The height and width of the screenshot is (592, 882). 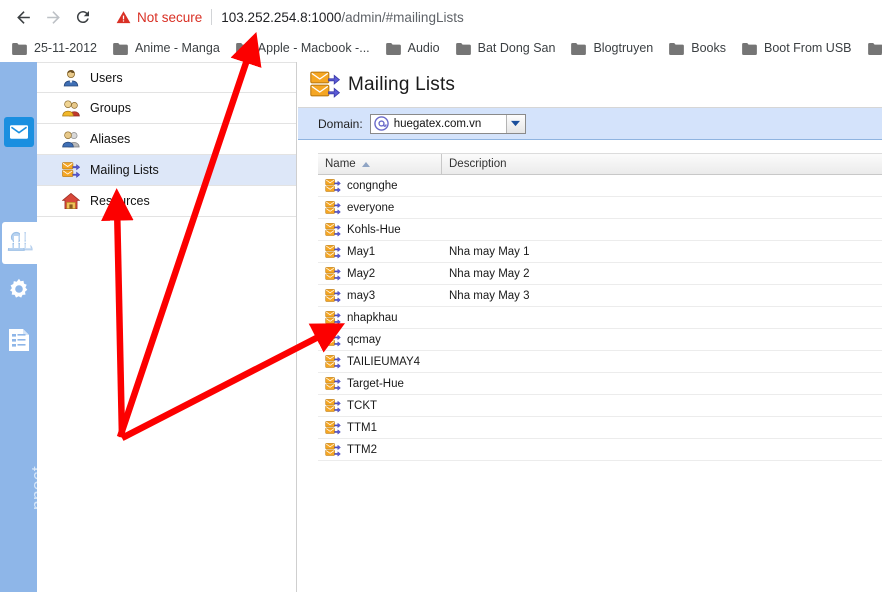 I want to click on nav-item-label: Aliases, so click(x=110, y=139).